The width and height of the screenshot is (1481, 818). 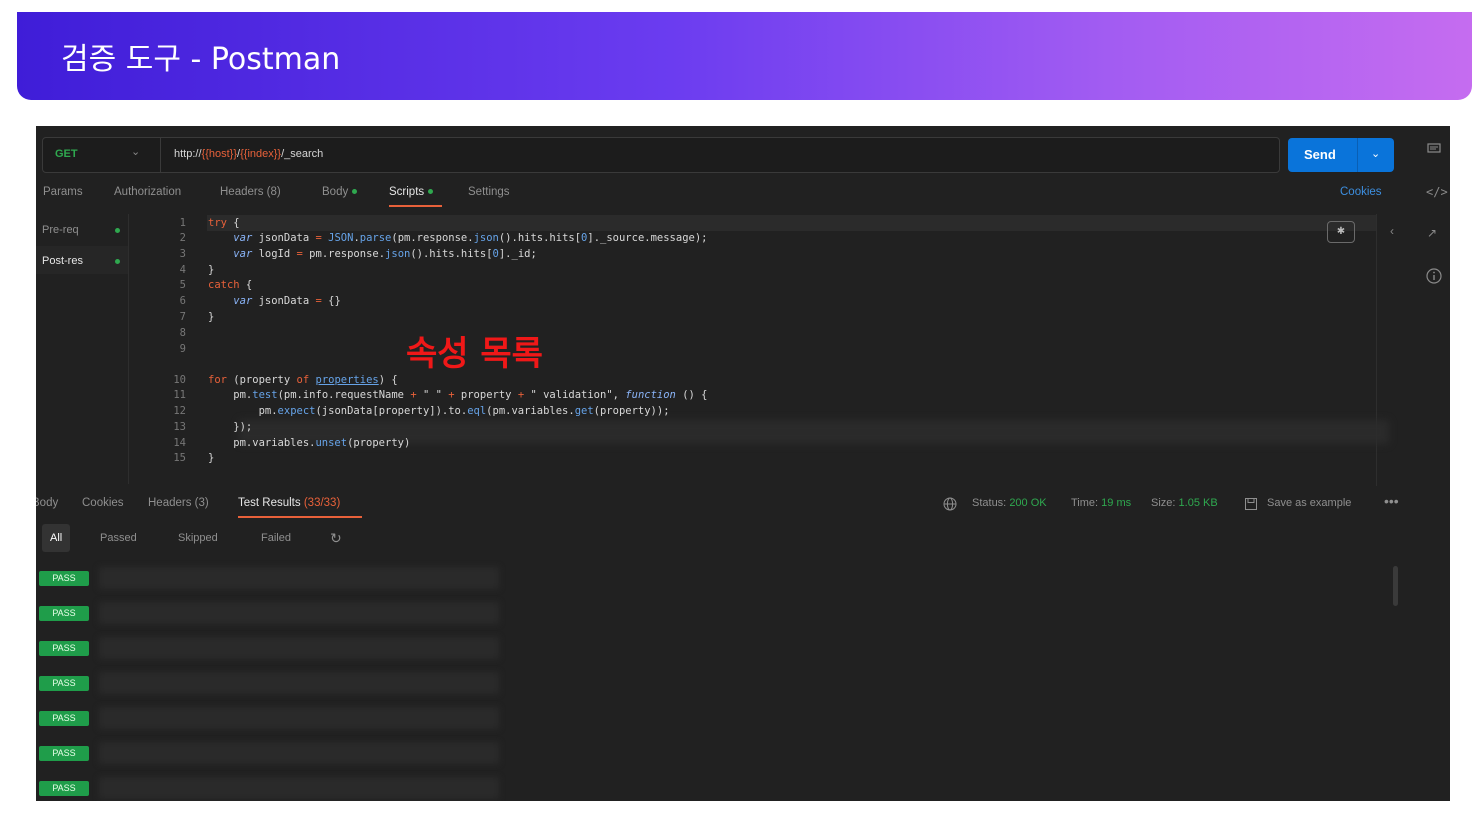 I want to click on current-line-highlight, so click(x=791, y=223).